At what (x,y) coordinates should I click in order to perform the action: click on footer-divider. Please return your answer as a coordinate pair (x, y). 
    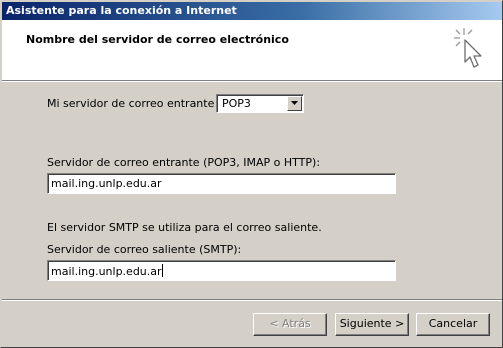
    Looking at the image, I should click on (252, 300).